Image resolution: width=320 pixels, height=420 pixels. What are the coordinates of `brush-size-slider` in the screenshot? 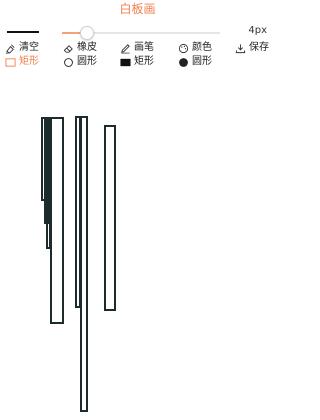 It's located at (141, 33).